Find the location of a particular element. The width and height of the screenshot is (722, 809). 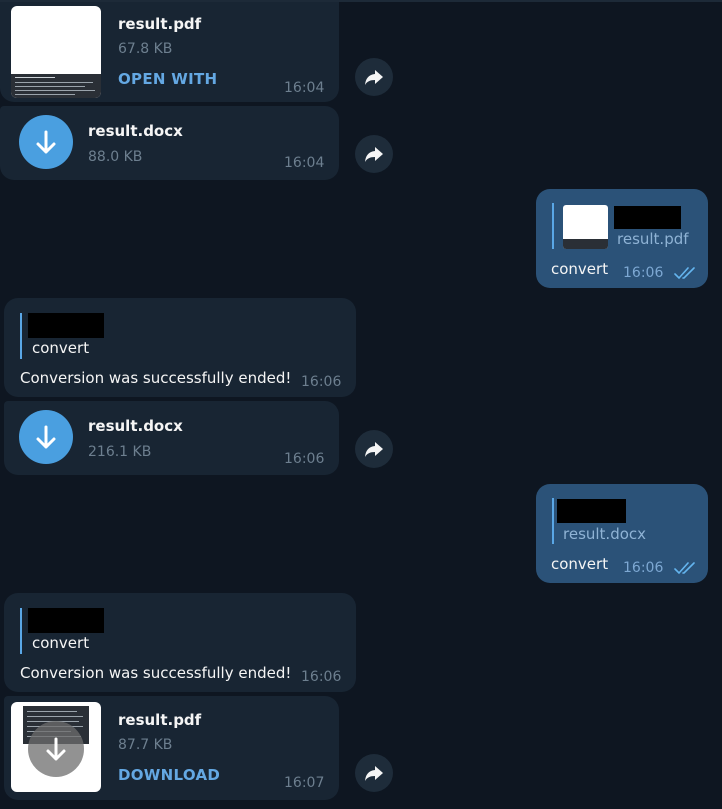

file-size: 216.1 KB is located at coordinates (120, 452).